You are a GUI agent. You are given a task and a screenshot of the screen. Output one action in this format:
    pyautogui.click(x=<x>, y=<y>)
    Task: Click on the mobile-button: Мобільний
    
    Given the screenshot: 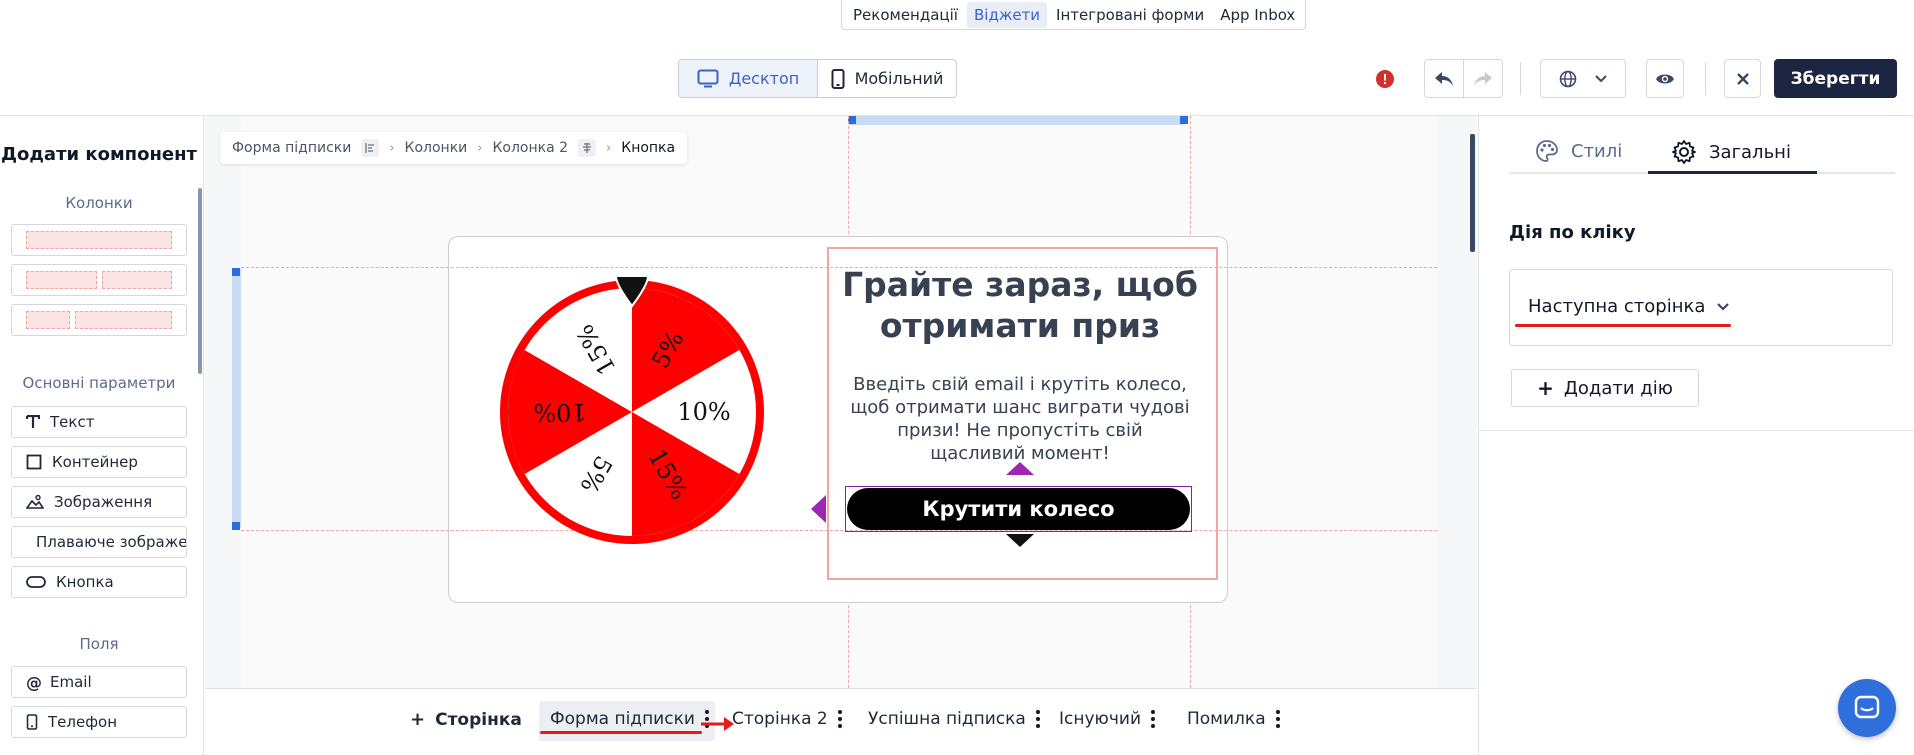 What is the action you would take?
    pyautogui.click(x=887, y=78)
    